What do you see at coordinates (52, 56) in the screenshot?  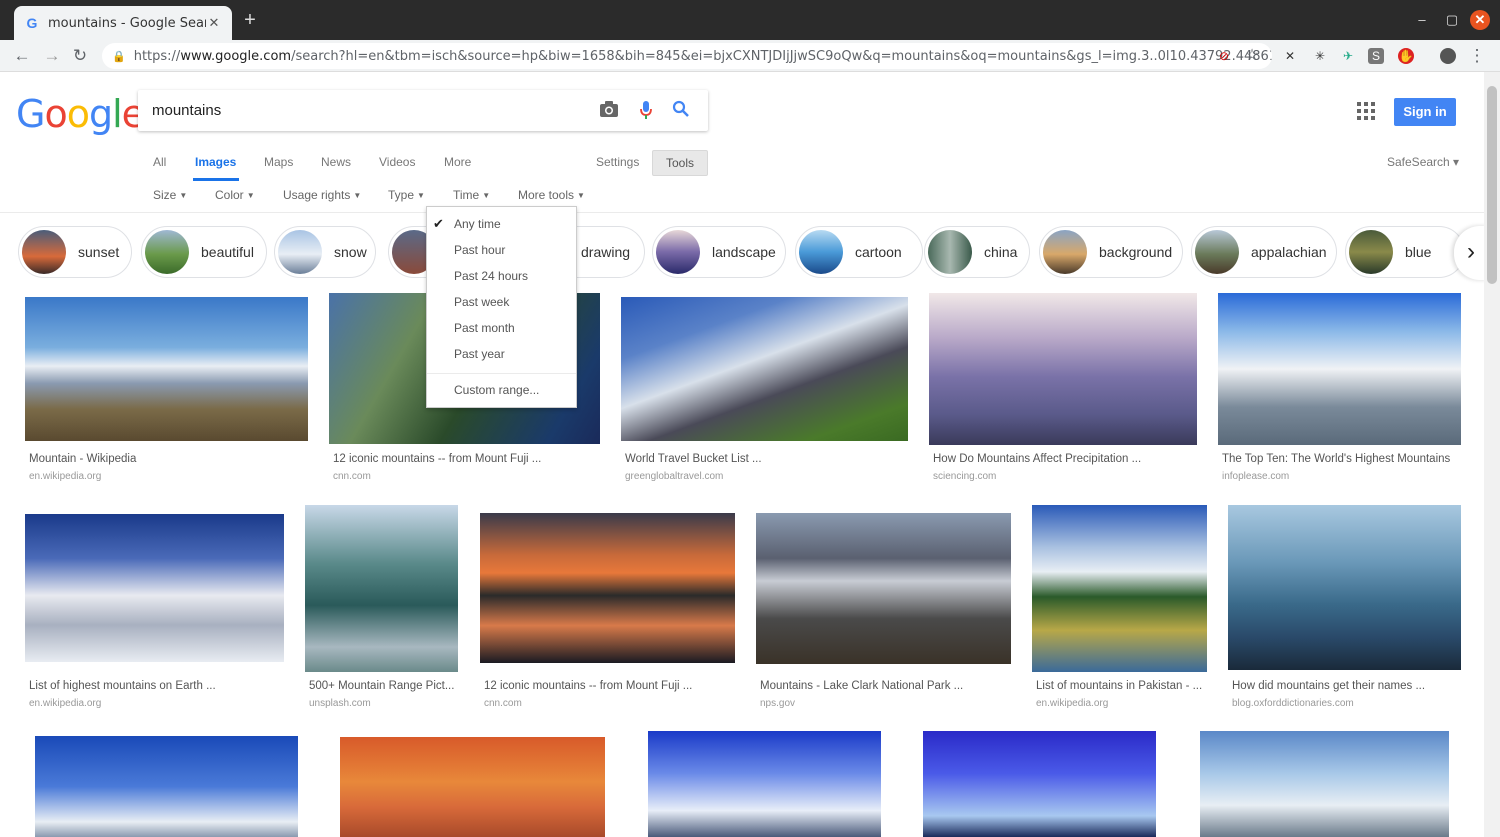 I see `forward-button: →` at bounding box center [52, 56].